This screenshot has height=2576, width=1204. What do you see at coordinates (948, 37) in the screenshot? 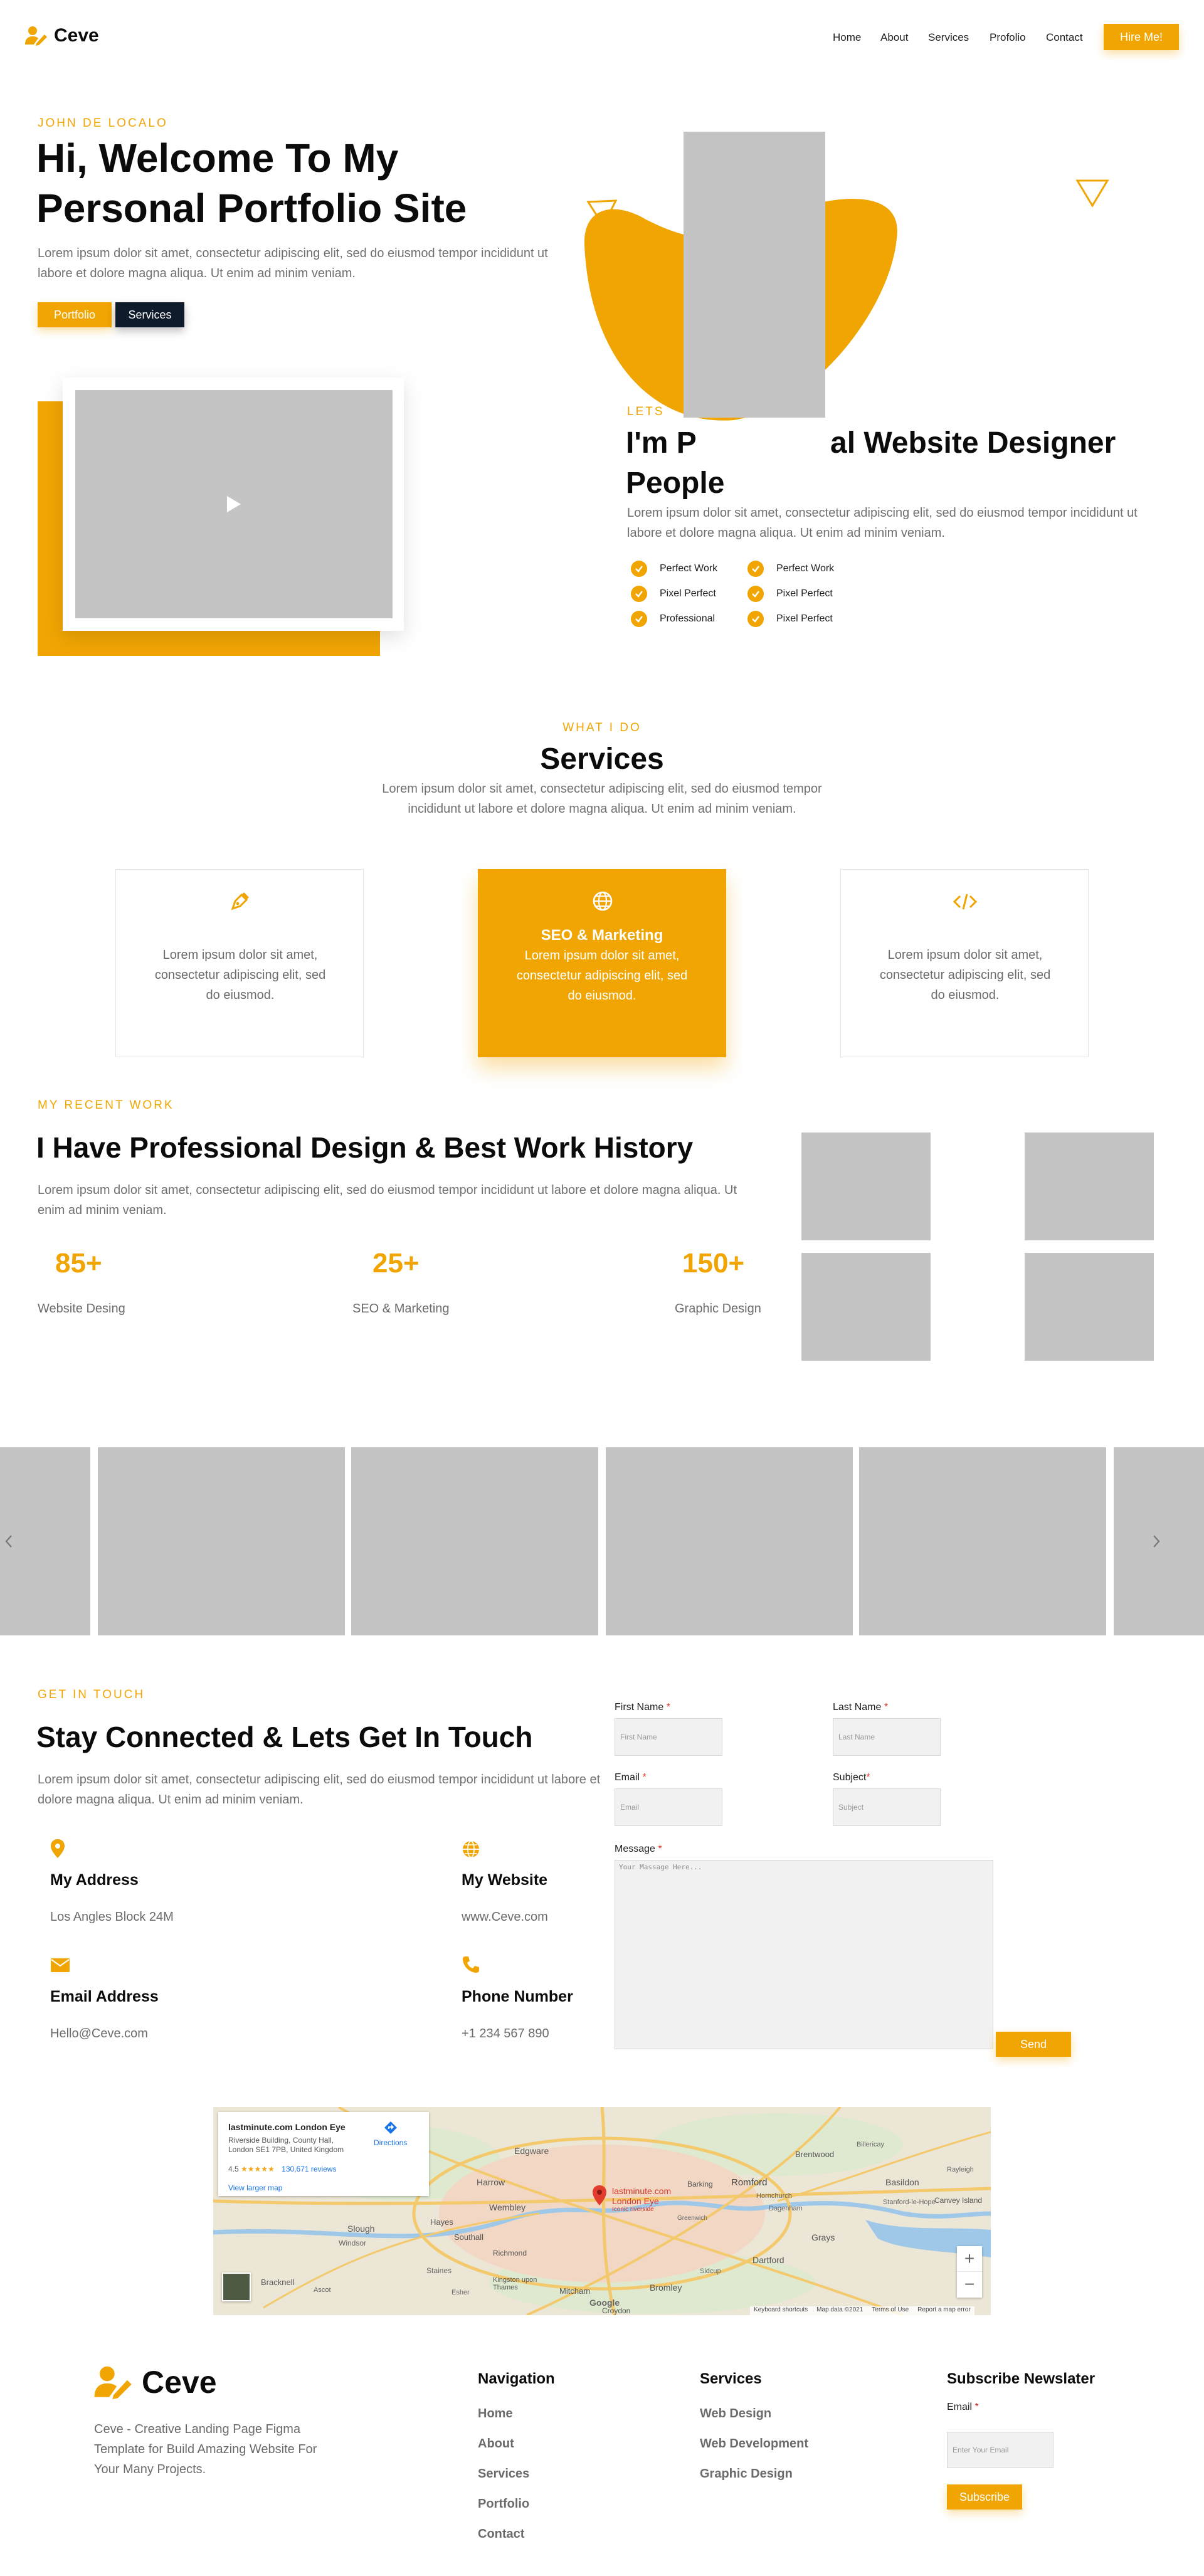
I see `nav-services: Services` at bounding box center [948, 37].